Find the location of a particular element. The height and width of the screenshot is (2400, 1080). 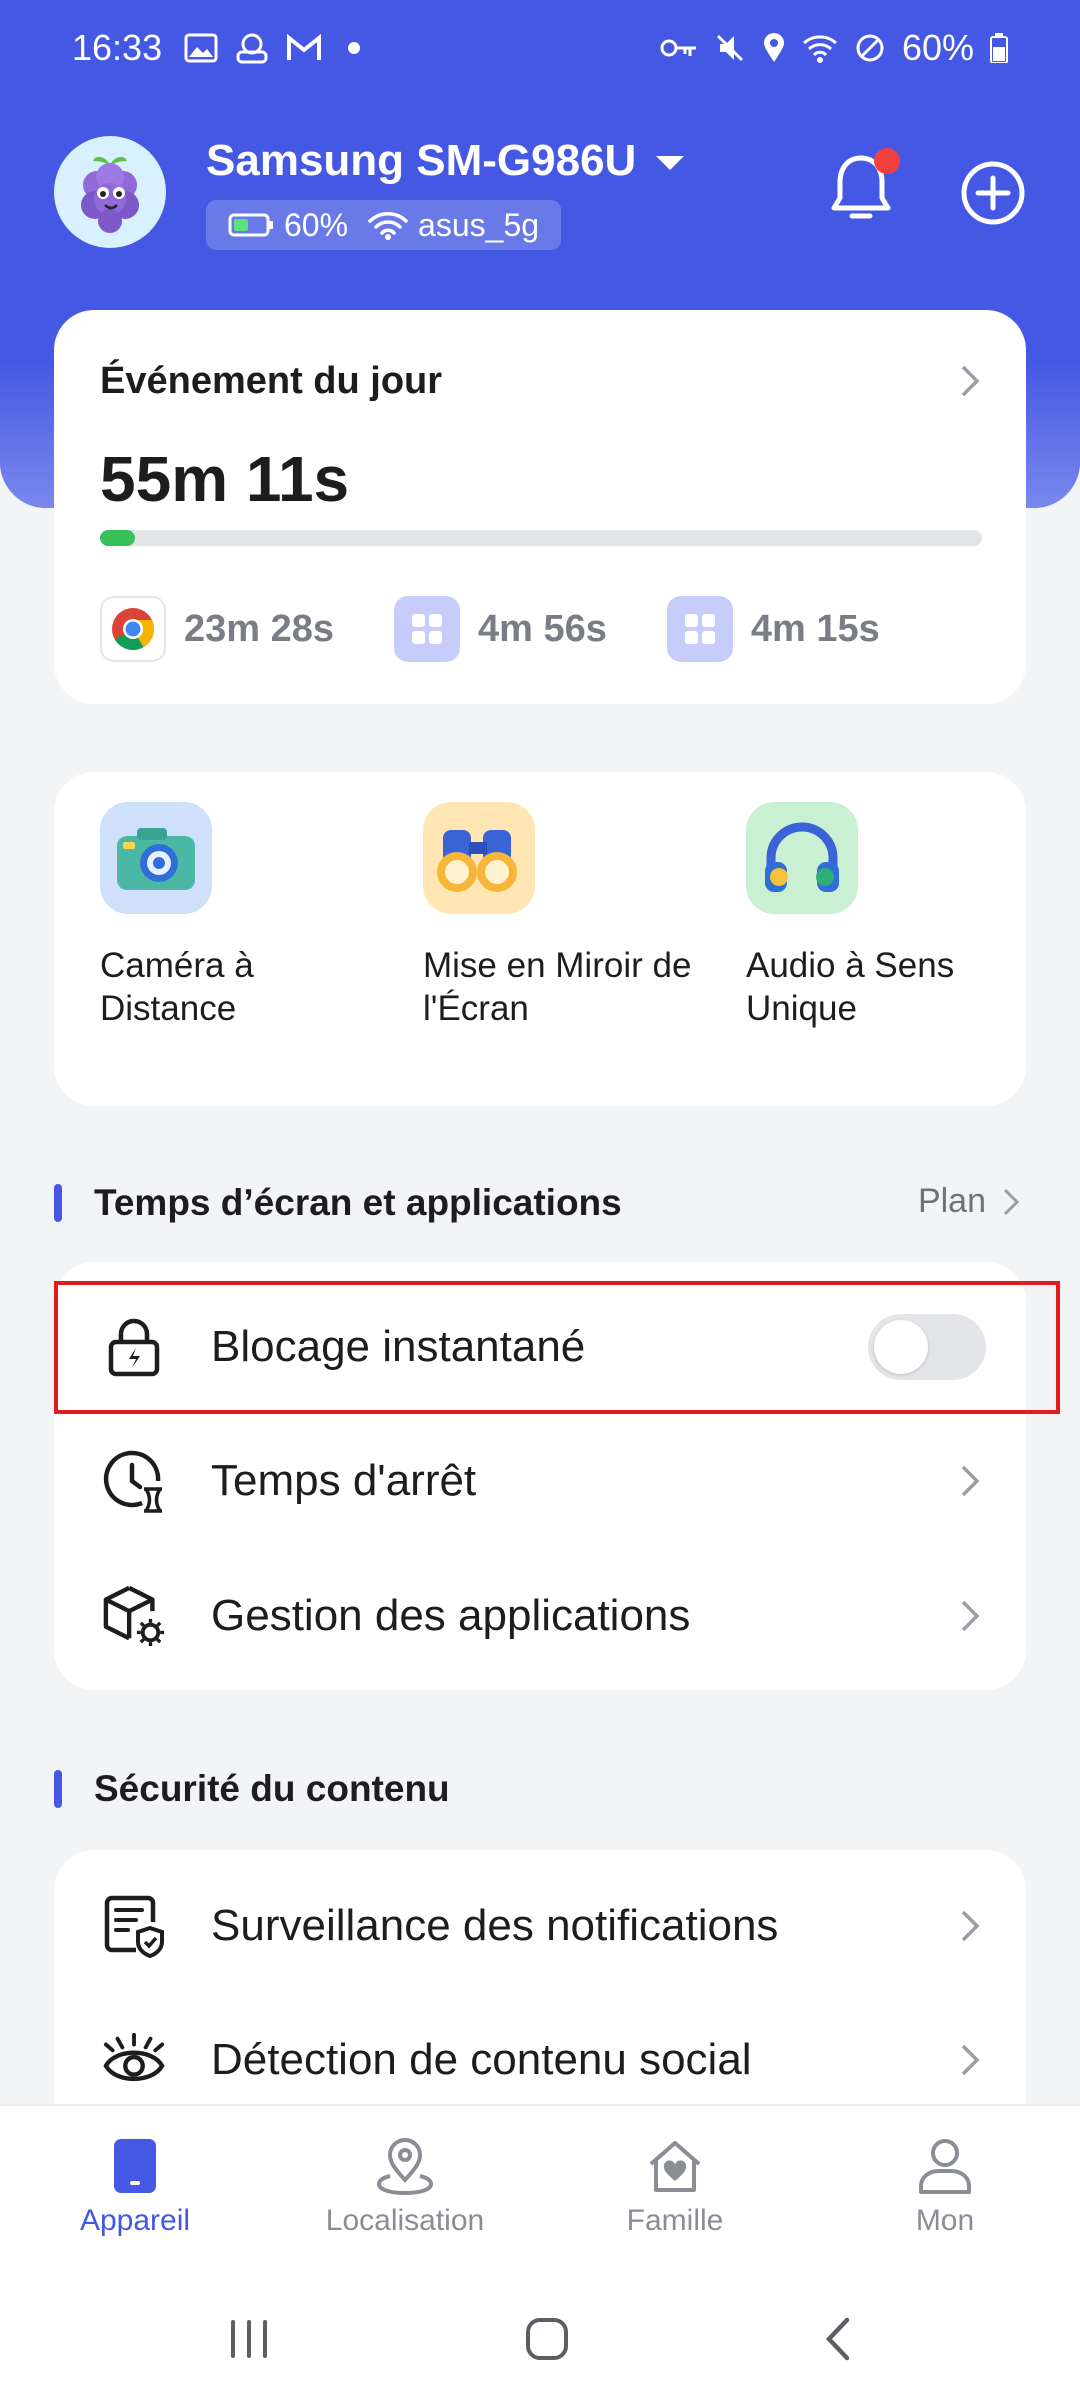

nav-label: Appareil is located at coordinates (135, 2220).